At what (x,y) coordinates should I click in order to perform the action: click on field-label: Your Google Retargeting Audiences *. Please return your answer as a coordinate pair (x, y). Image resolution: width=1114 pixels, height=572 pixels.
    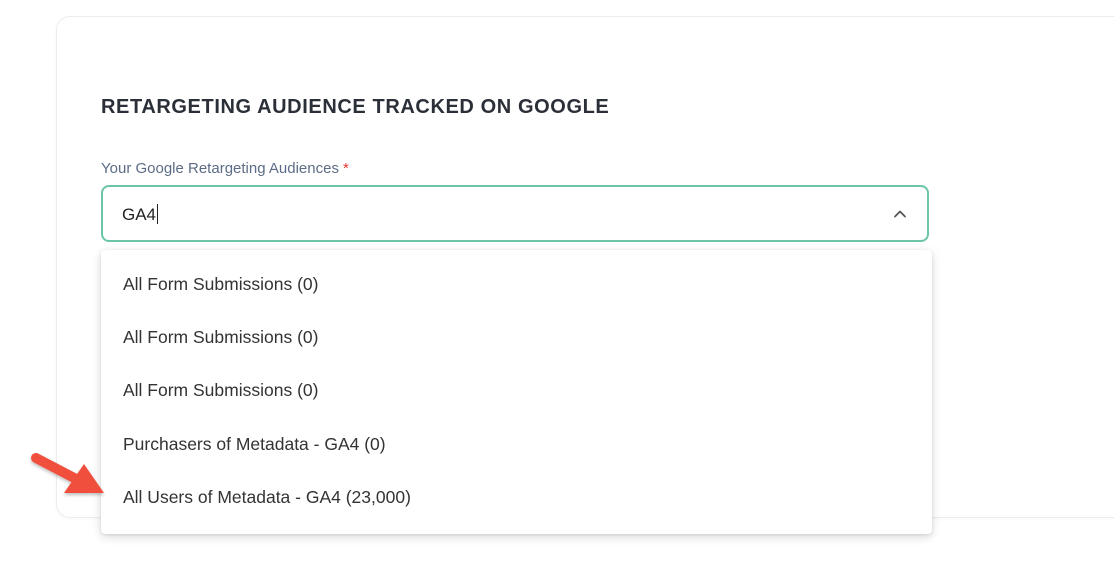
    Looking at the image, I should click on (225, 168).